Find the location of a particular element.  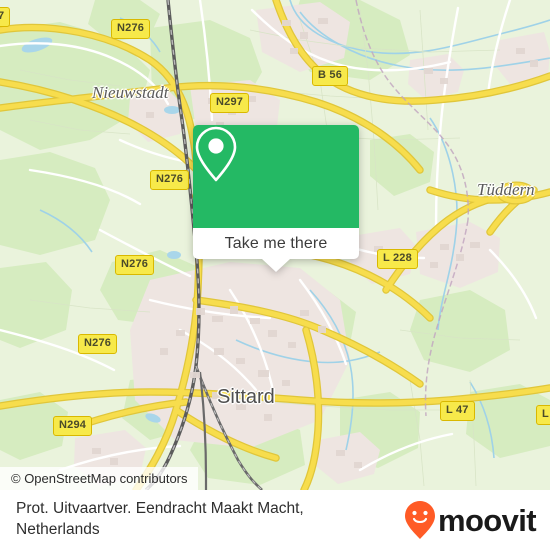

attribution-text: © OpenStreetMap contributors is located at coordinates (99, 478).